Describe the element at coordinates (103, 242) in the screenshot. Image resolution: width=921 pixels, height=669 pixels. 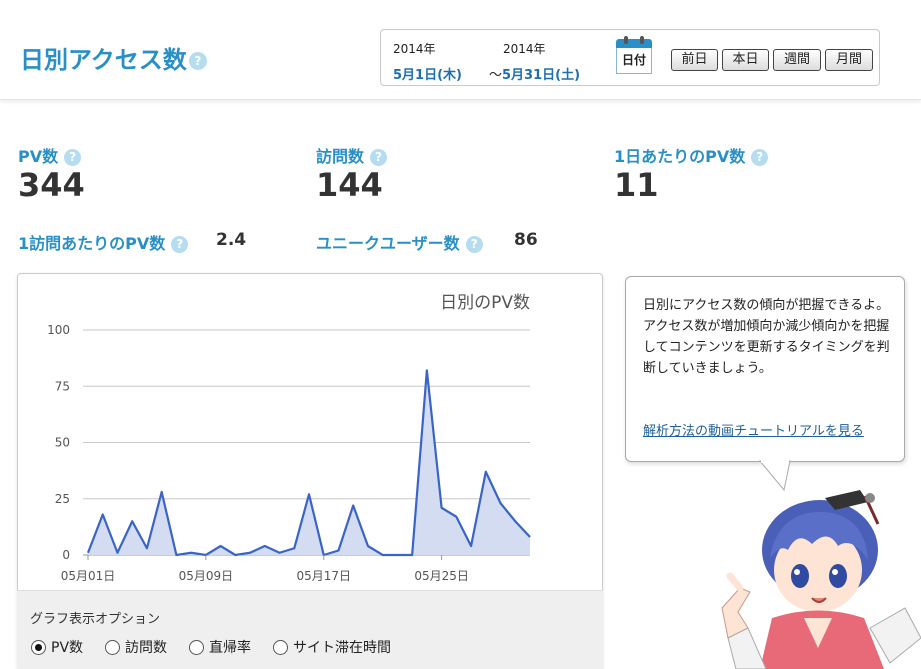
I see `pv-per-visit-label: 1訪問あたりのPV数?` at that location.